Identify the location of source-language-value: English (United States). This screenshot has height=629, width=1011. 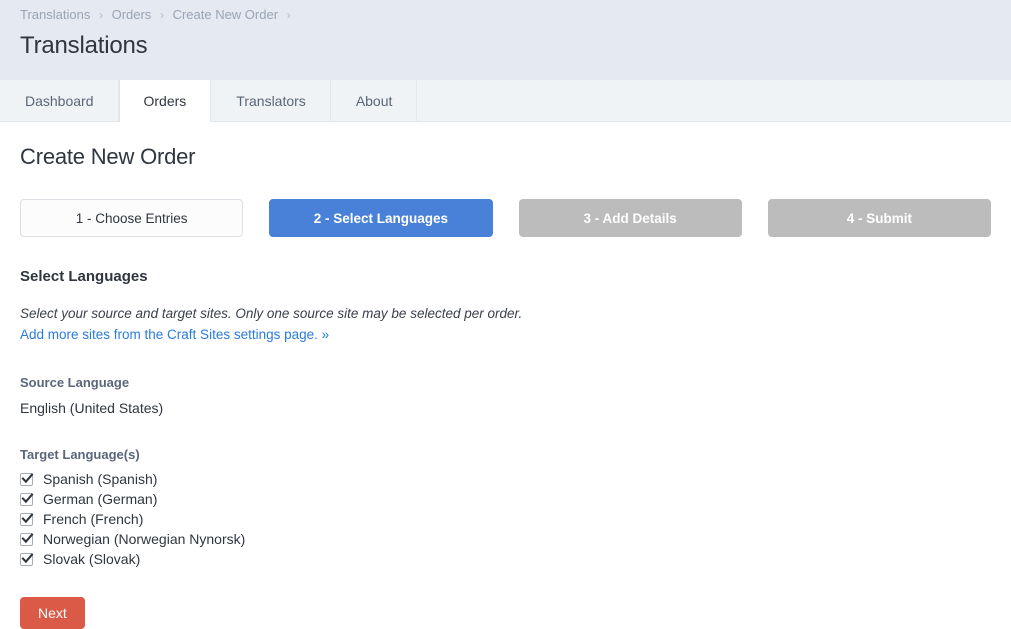
(92, 408).